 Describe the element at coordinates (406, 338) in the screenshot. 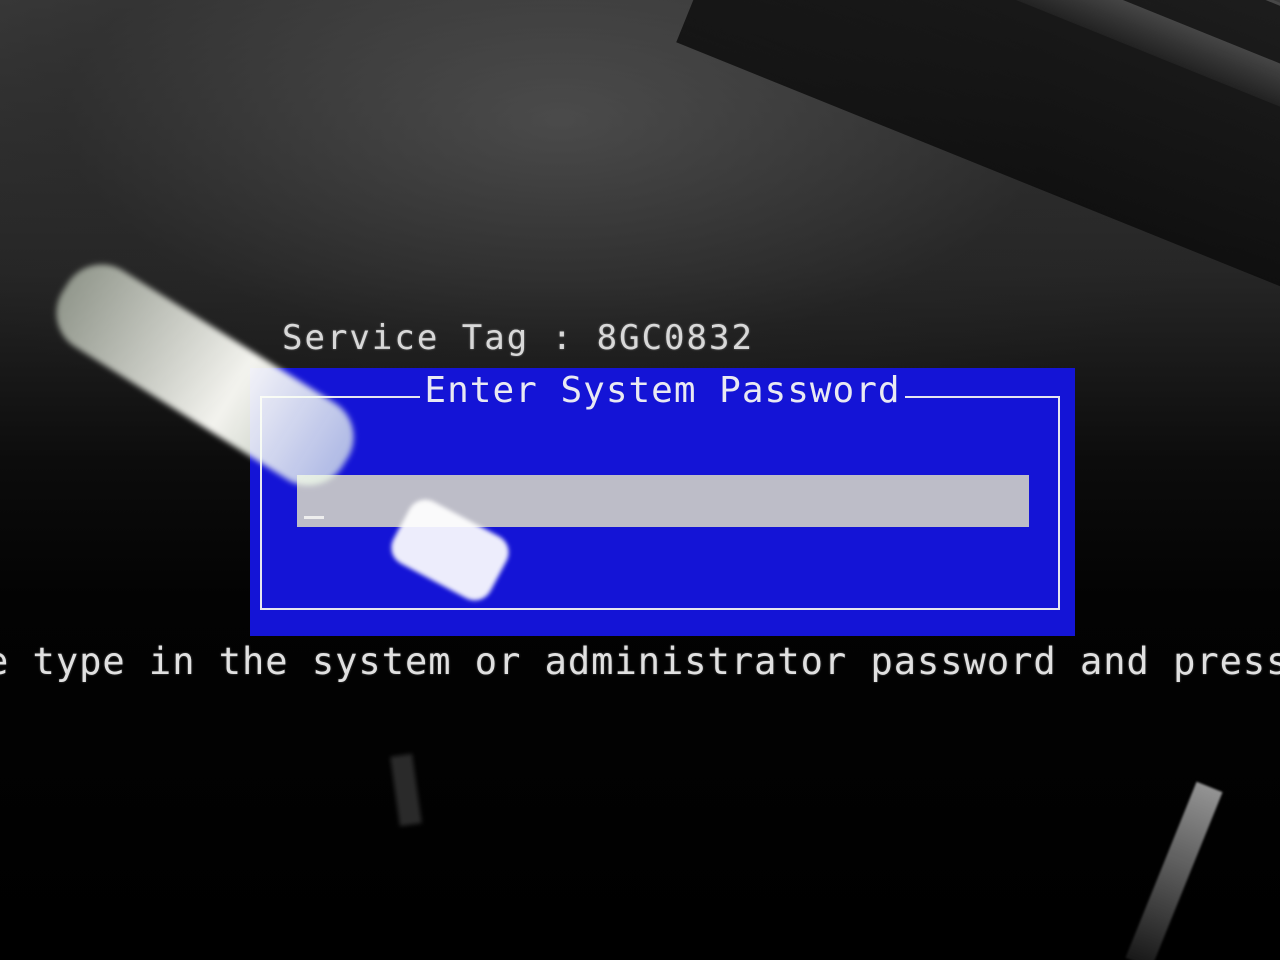

I see `service-tag-label: Service Tag` at that location.